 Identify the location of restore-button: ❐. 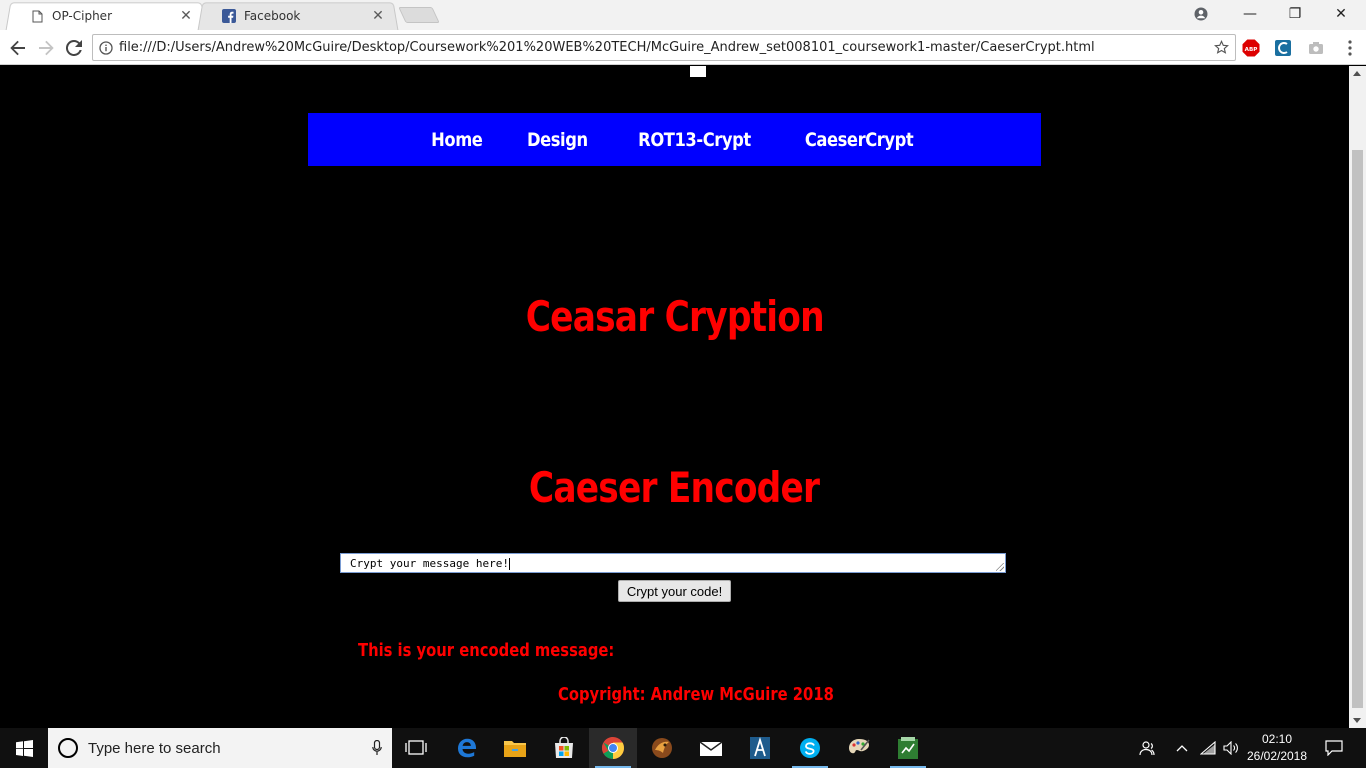
(1295, 14).